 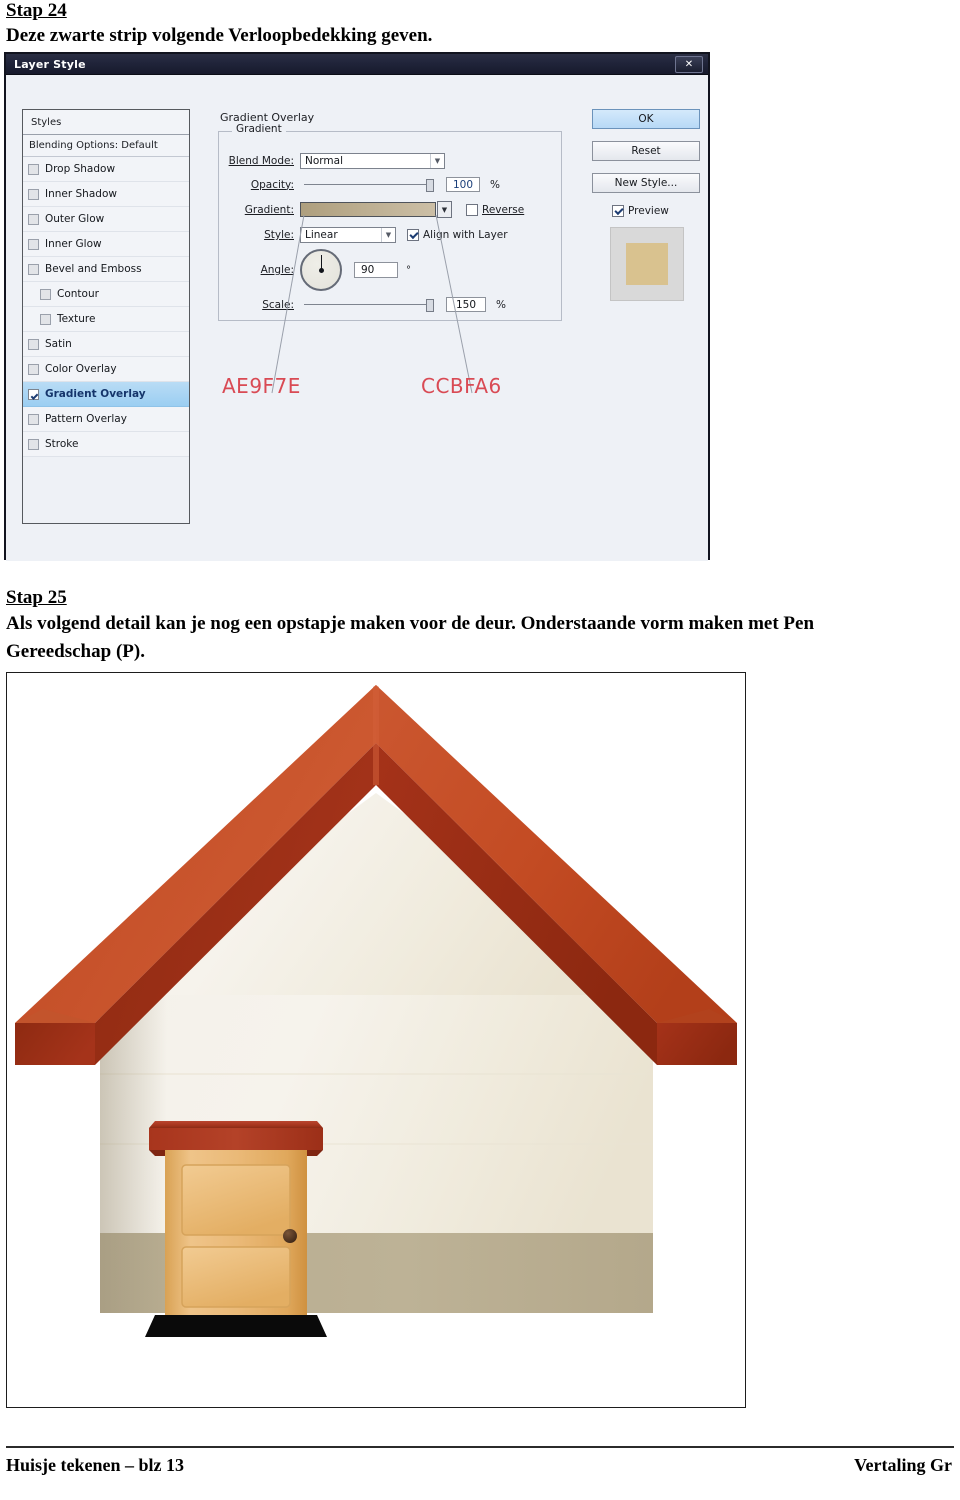 I want to click on effect-label: Gradient Overlay, so click(x=95, y=394).